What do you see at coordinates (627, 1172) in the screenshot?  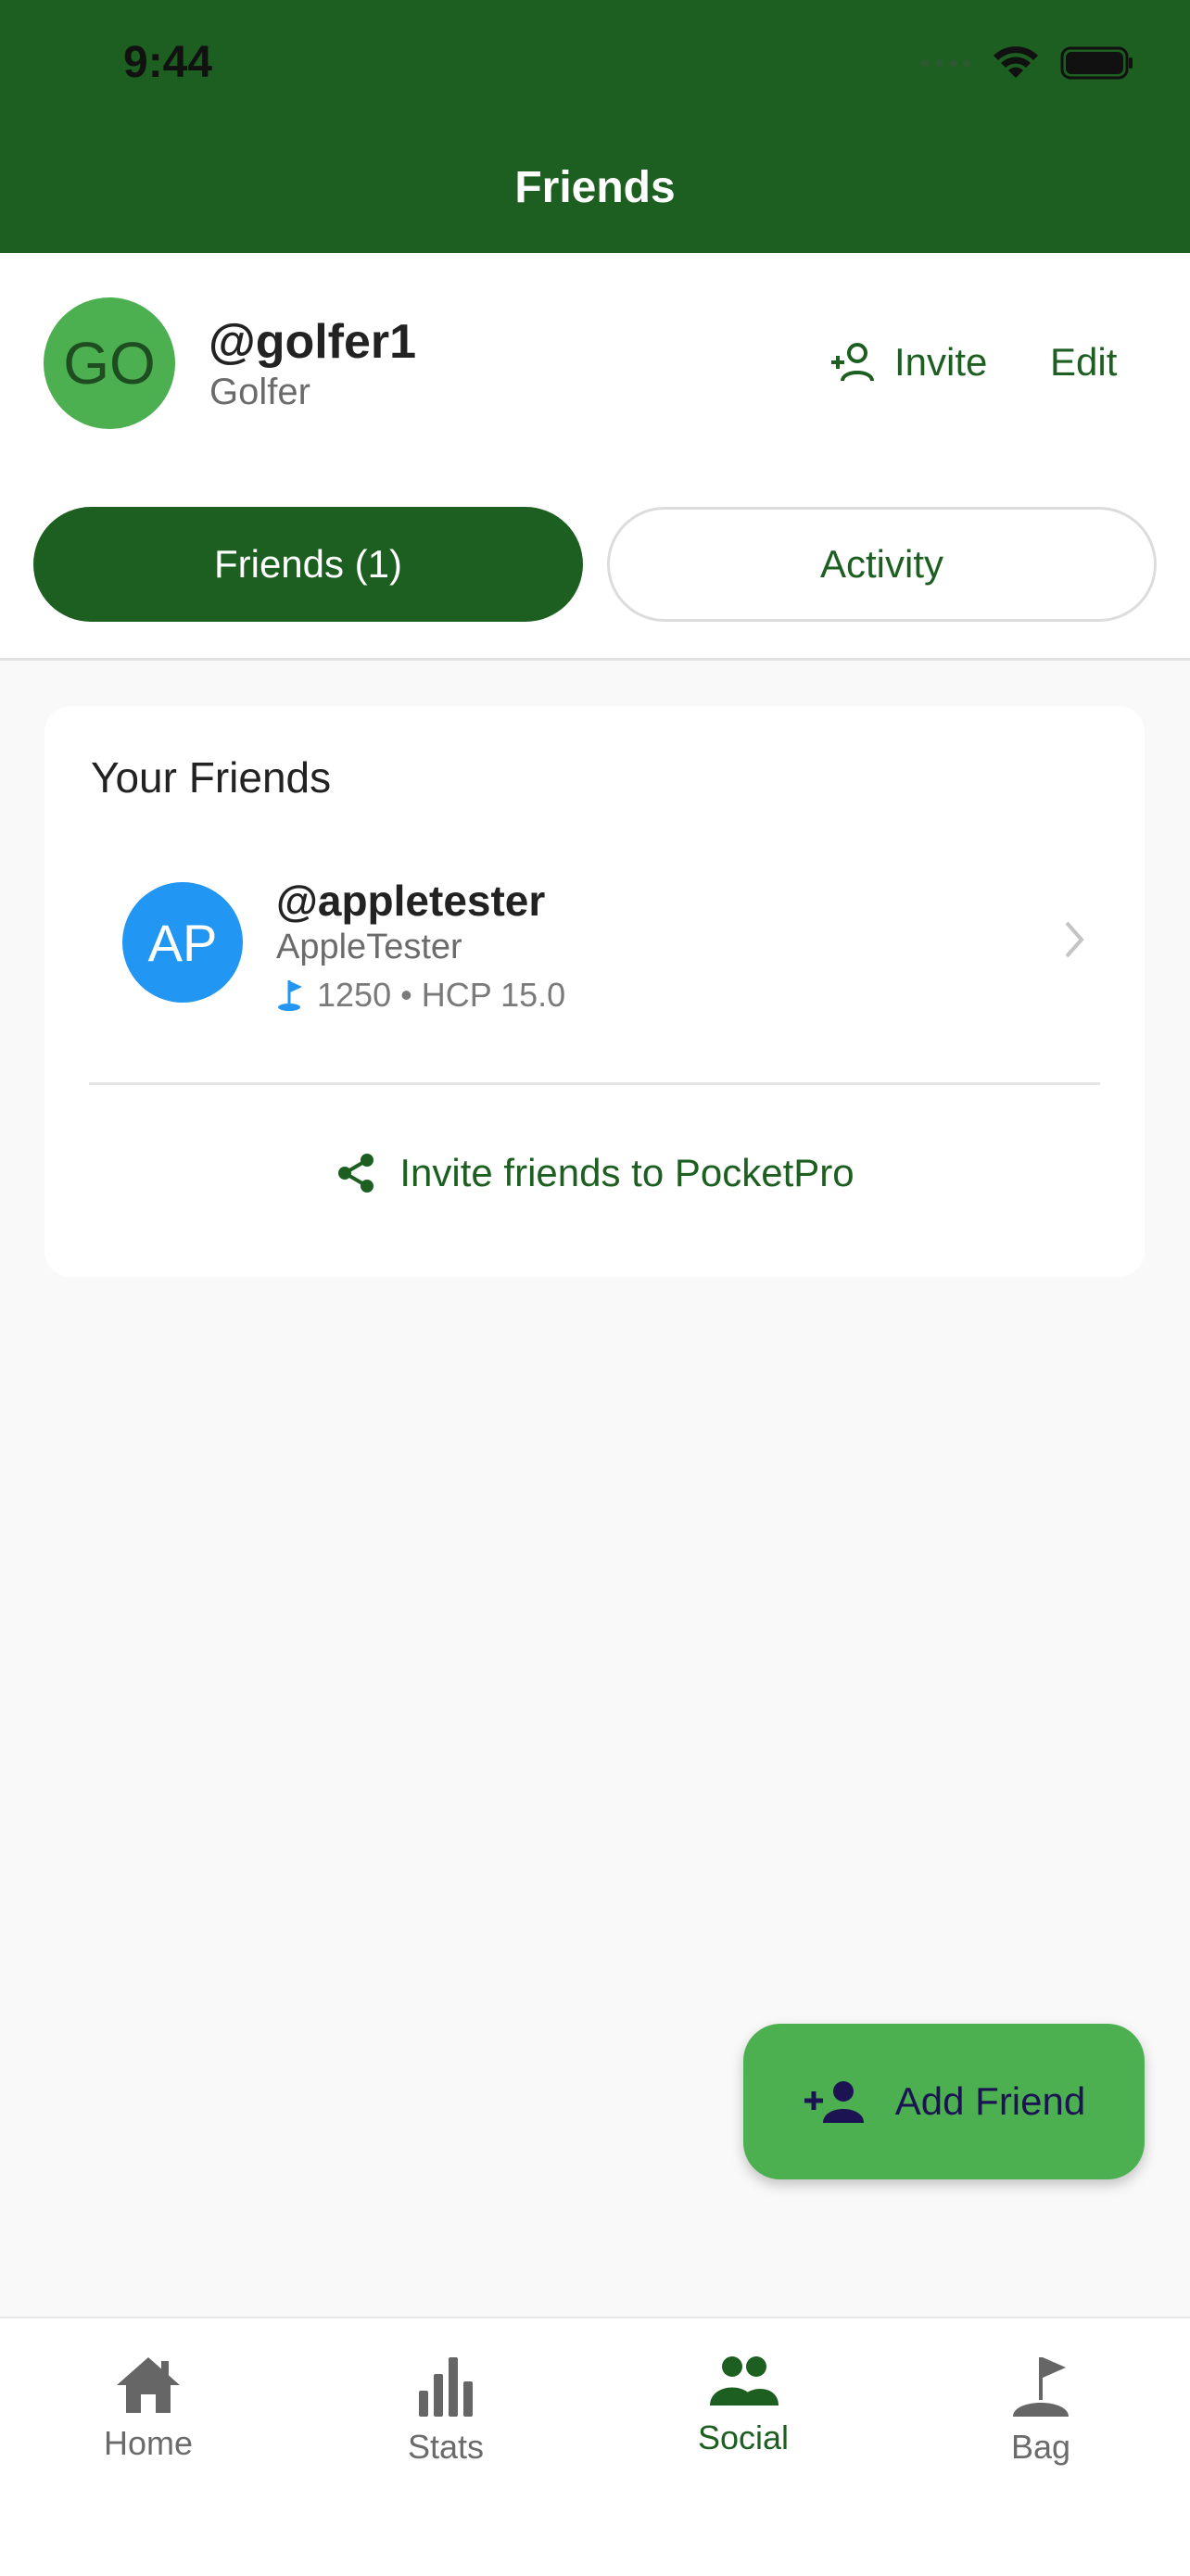 I see `invite-link-label: Invite friends to PocketPro` at bounding box center [627, 1172].